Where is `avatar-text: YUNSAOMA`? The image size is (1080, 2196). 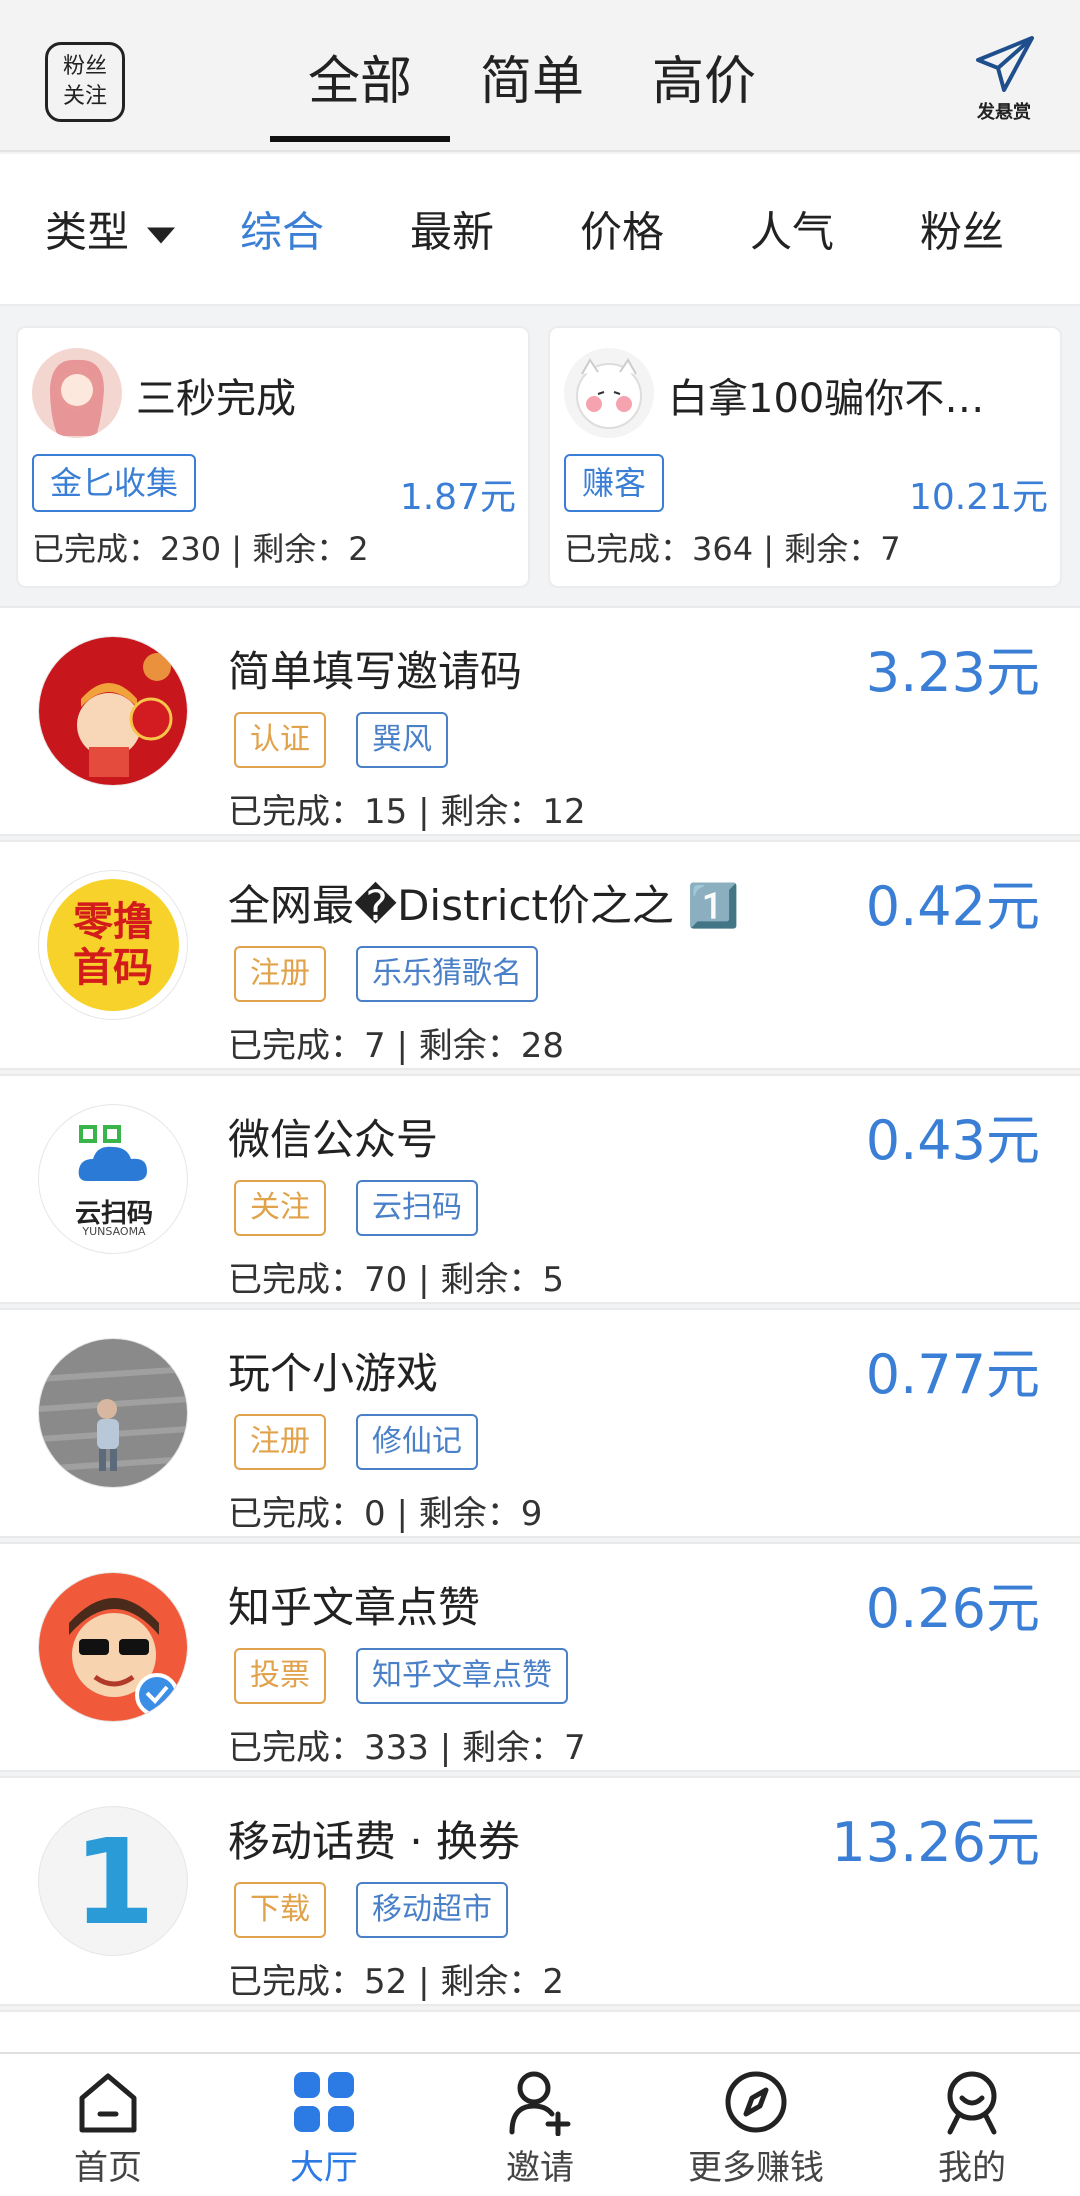 avatar-text: YUNSAOMA is located at coordinates (114, 1231).